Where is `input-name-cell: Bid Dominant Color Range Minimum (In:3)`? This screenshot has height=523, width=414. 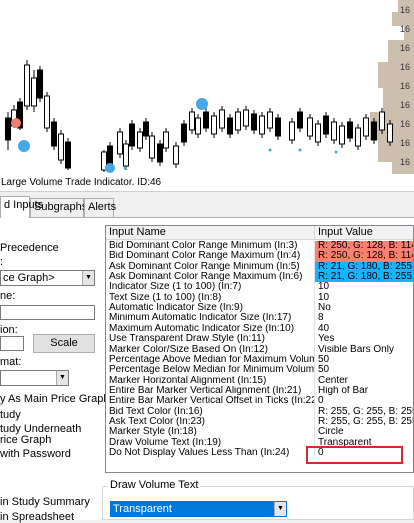
input-name-cell: Bid Dominant Color Range Minimum (In:3) is located at coordinates (210, 246).